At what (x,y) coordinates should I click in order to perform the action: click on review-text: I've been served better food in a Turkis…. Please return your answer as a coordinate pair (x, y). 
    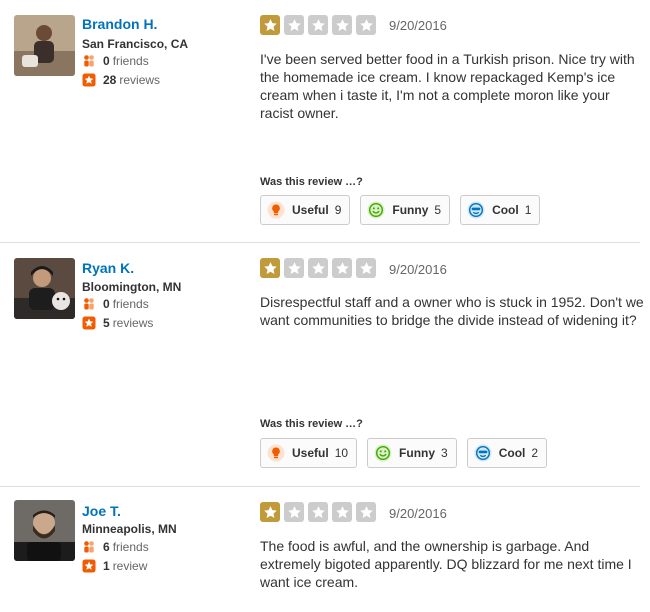
    Looking at the image, I should click on (447, 86).